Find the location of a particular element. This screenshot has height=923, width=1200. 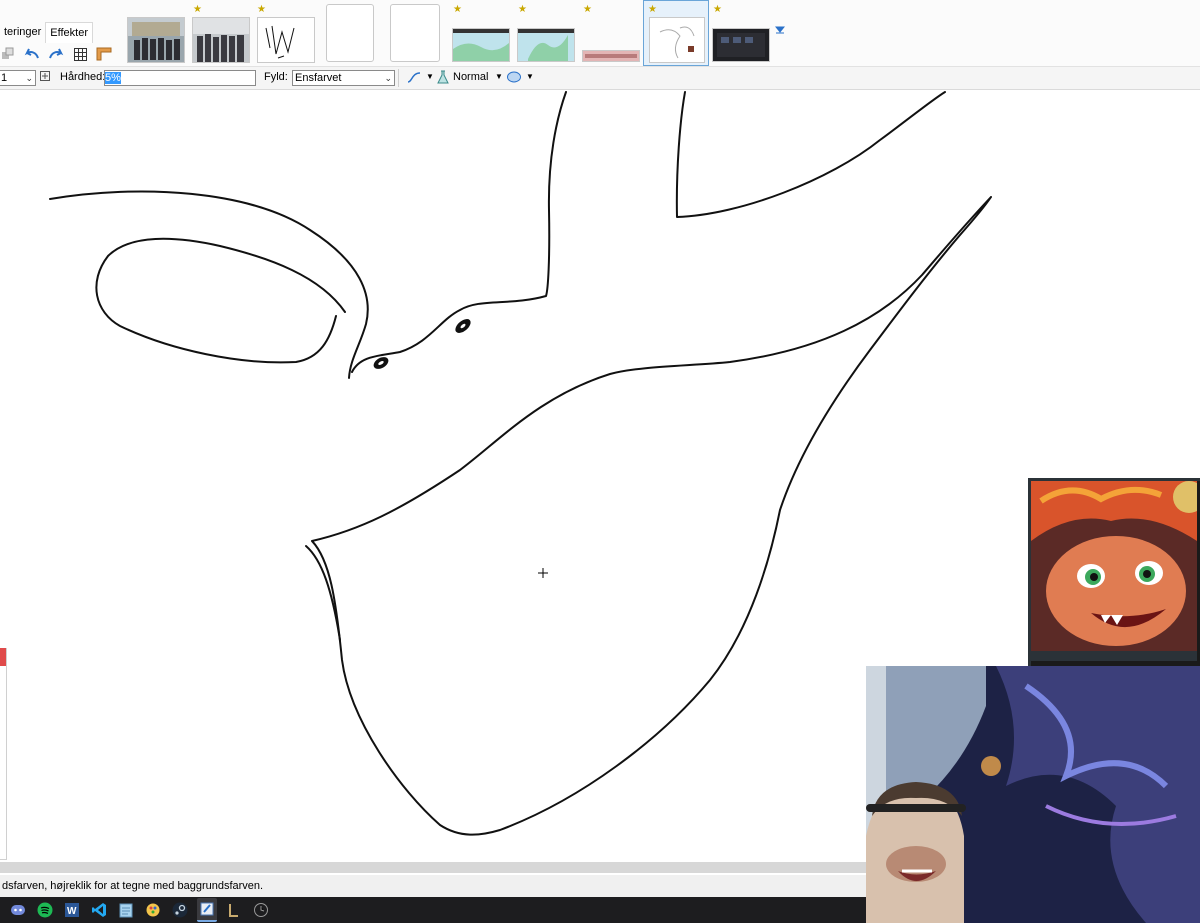

side-panel-header is located at coordinates (3, 657).